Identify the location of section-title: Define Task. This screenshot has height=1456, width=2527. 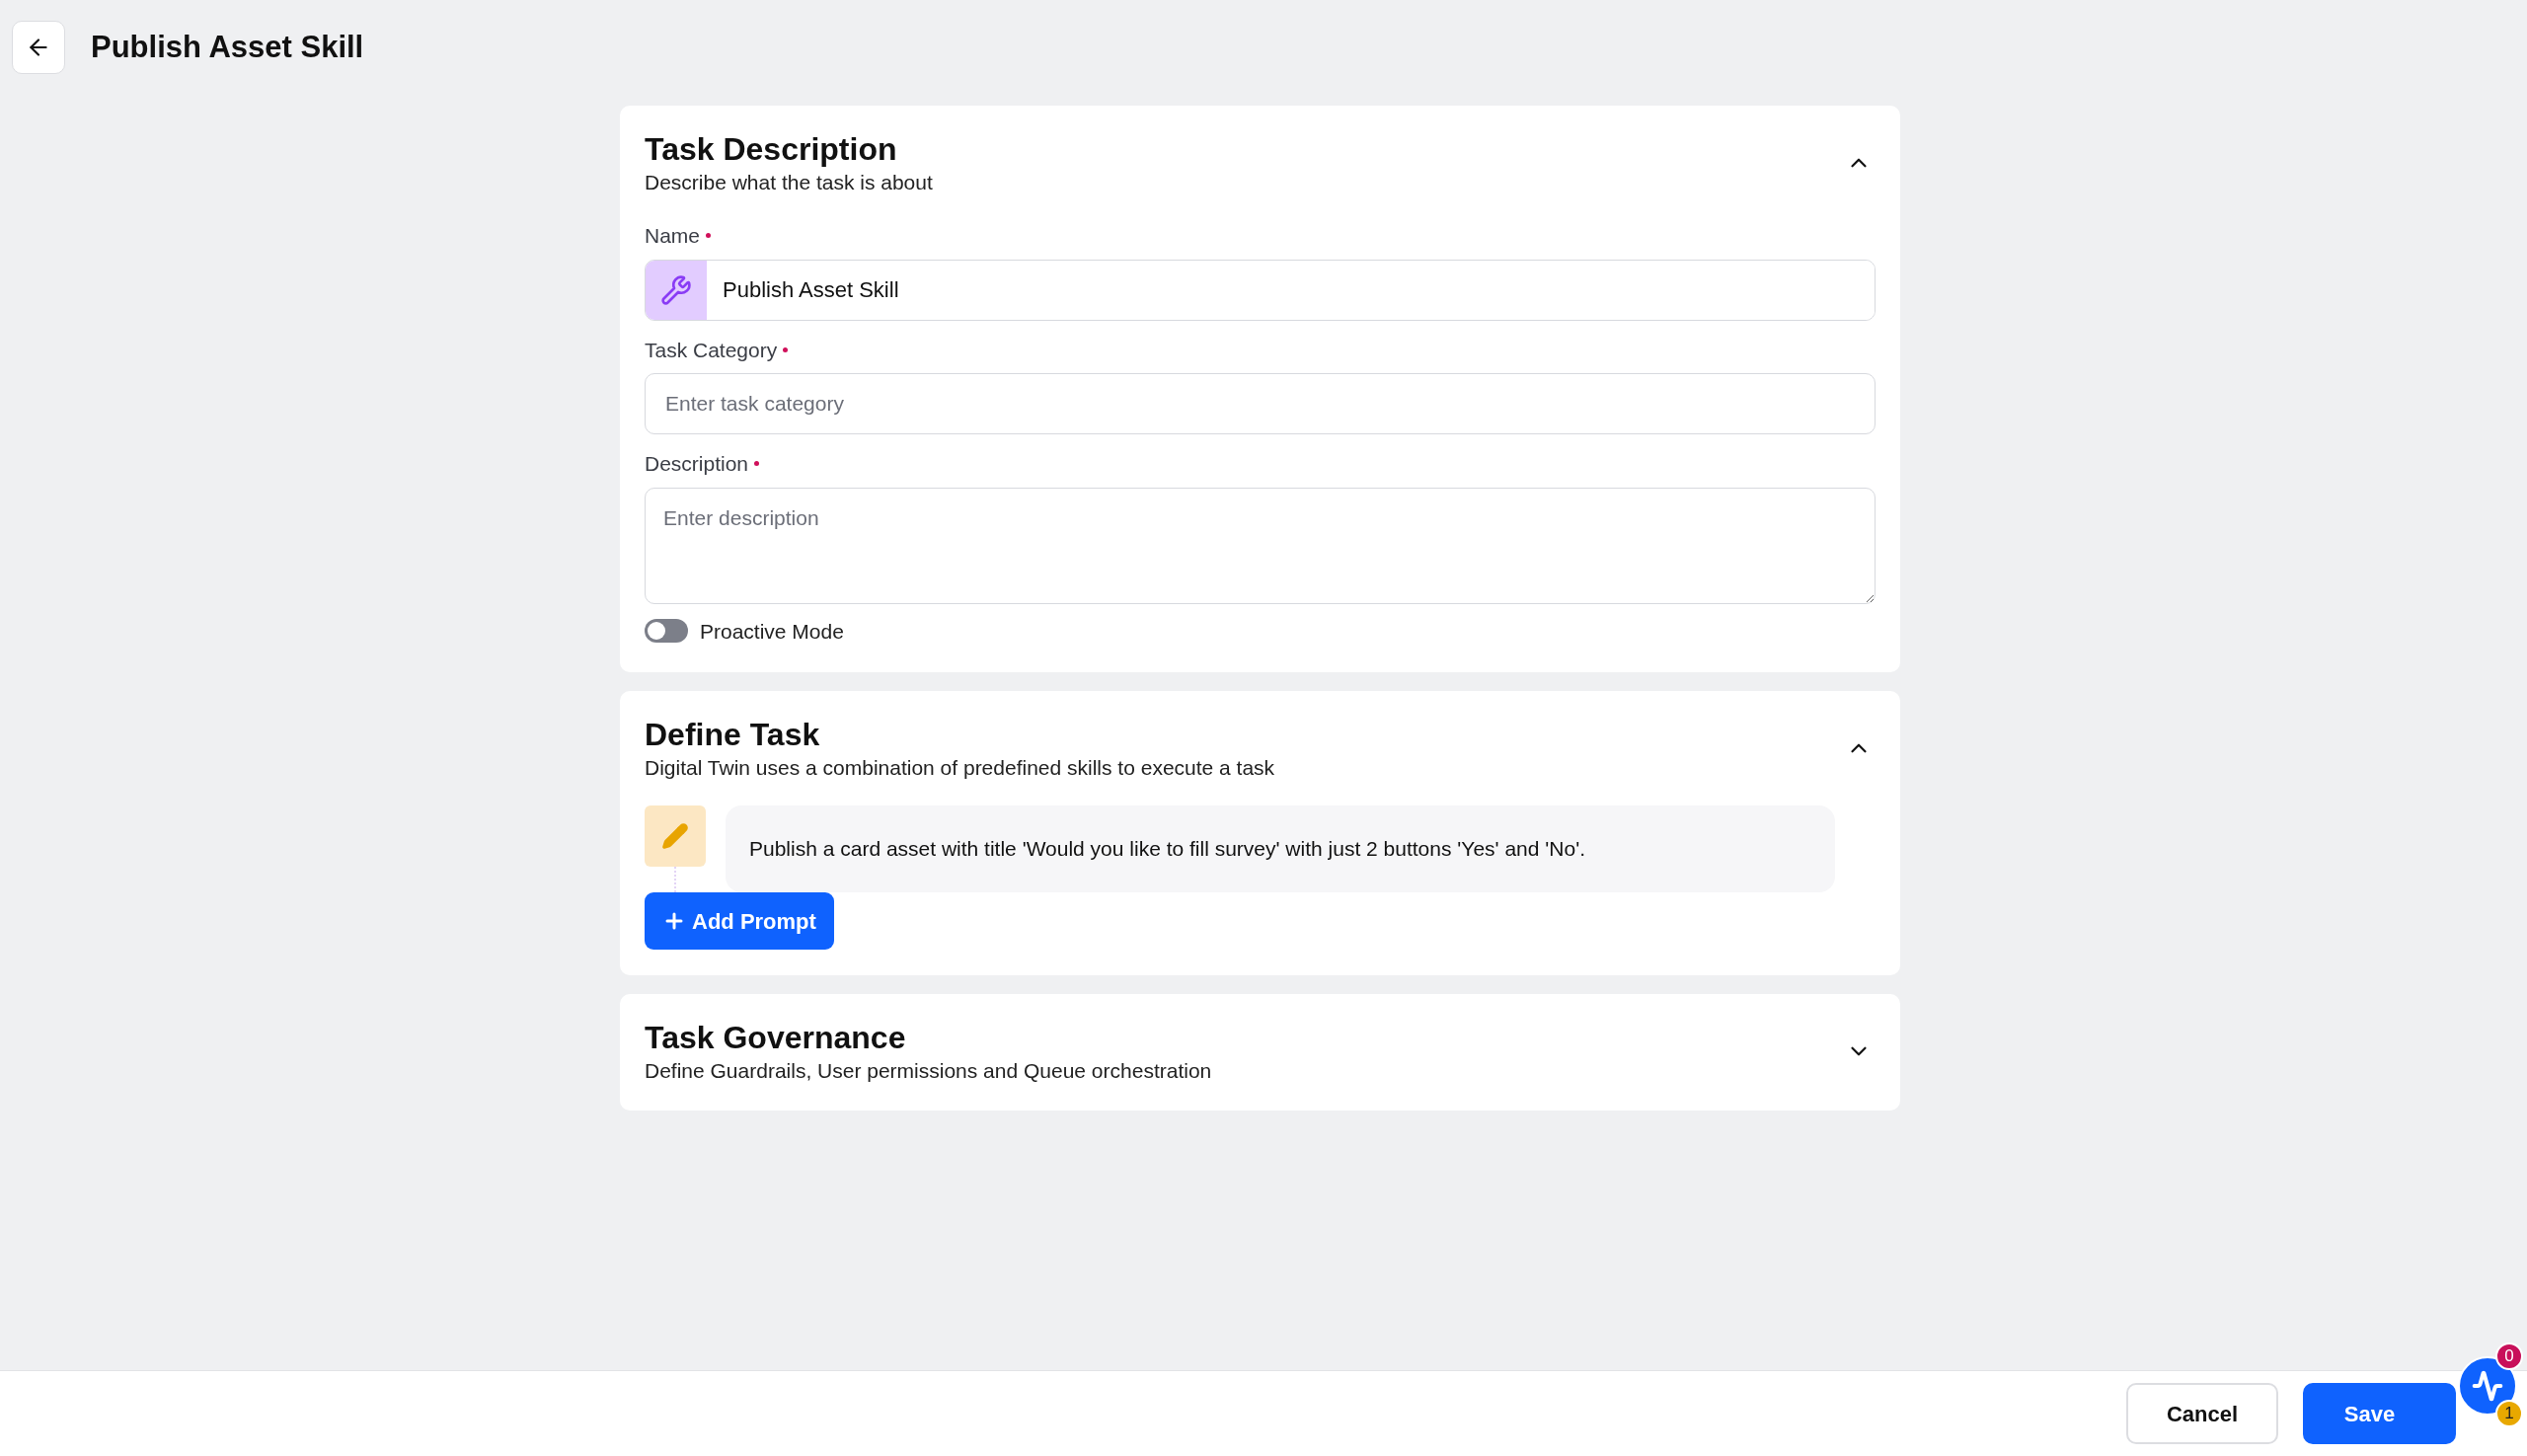
(733, 735).